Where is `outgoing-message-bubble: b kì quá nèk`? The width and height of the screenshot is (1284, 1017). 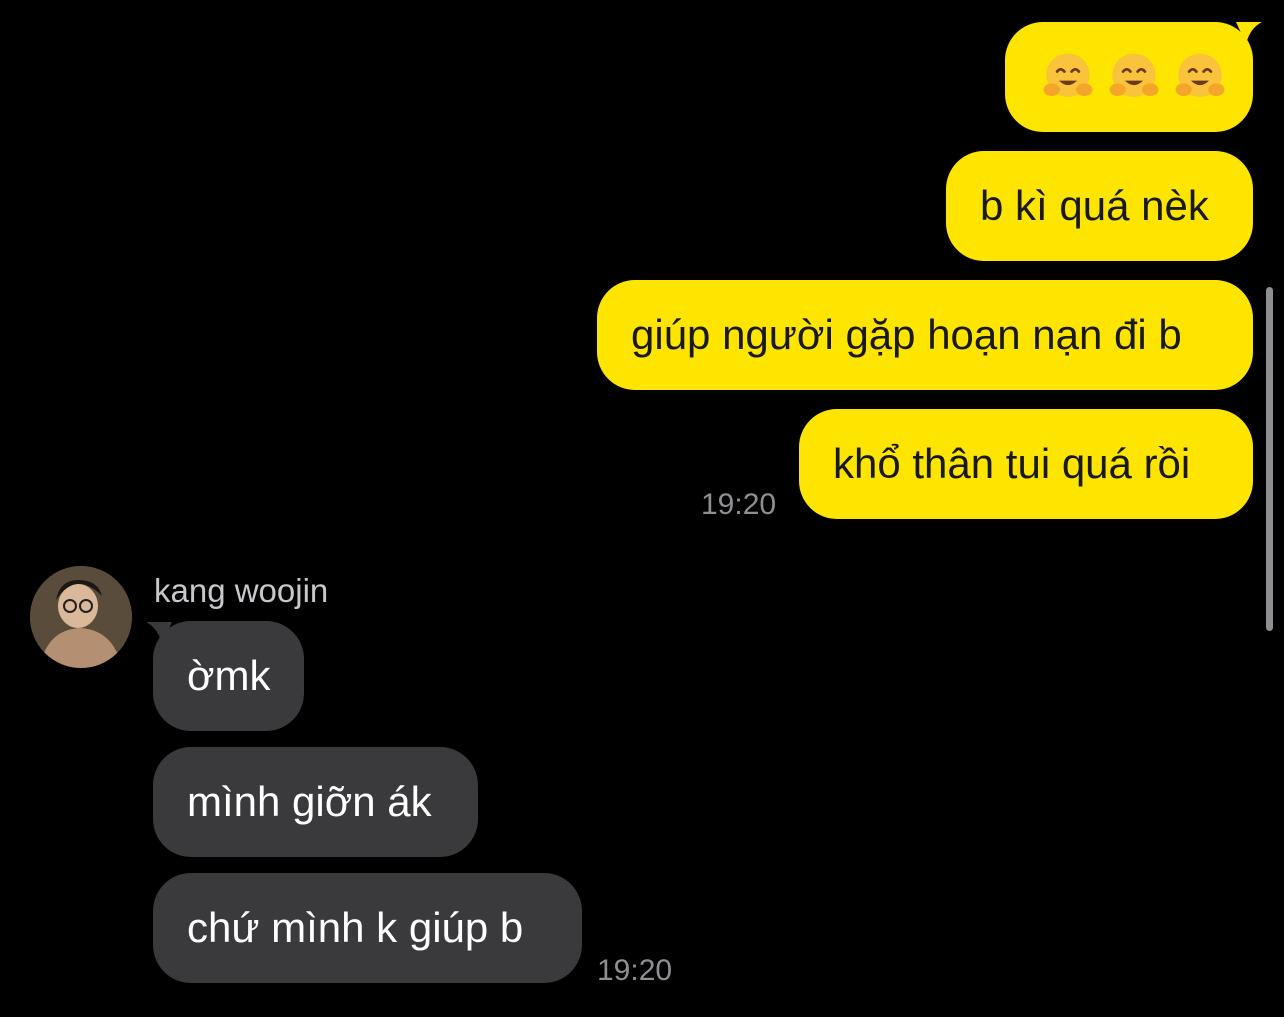
outgoing-message-bubble: b kì quá nèk is located at coordinates (1099, 206).